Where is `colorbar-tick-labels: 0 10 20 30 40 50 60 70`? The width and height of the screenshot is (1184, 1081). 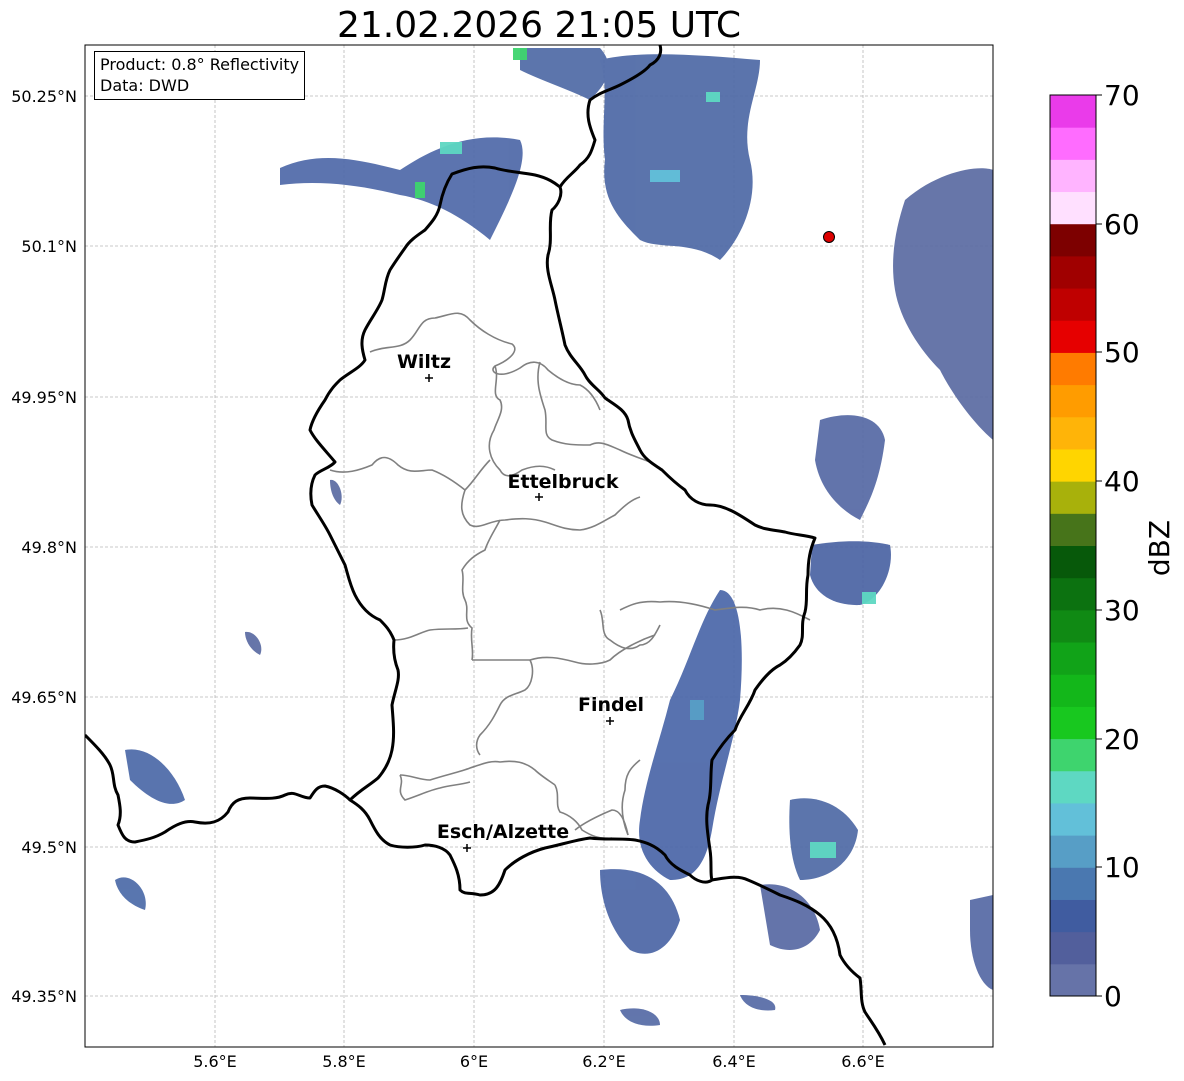 colorbar-tick-labels: 0 10 20 30 40 50 60 70 is located at coordinates (1122, 546).